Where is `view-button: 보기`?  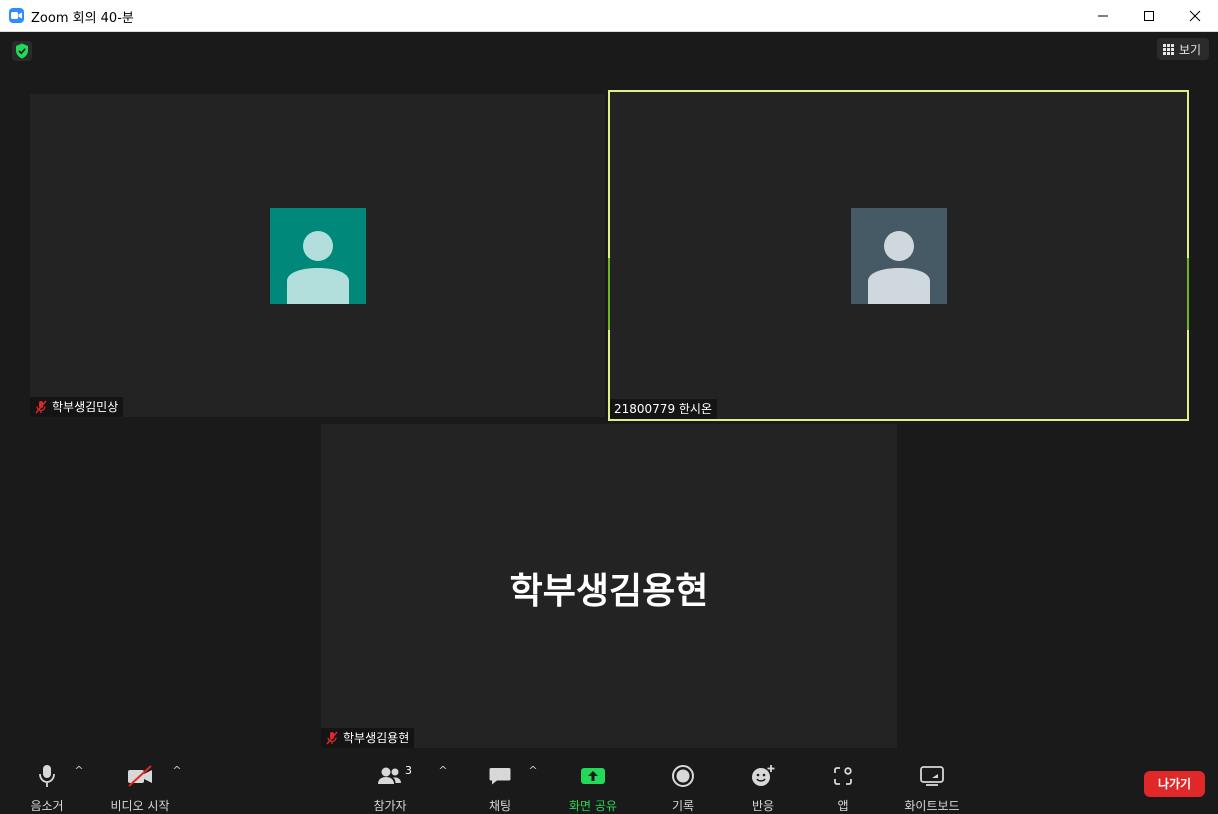
view-button: 보기 is located at coordinates (1183, 49).